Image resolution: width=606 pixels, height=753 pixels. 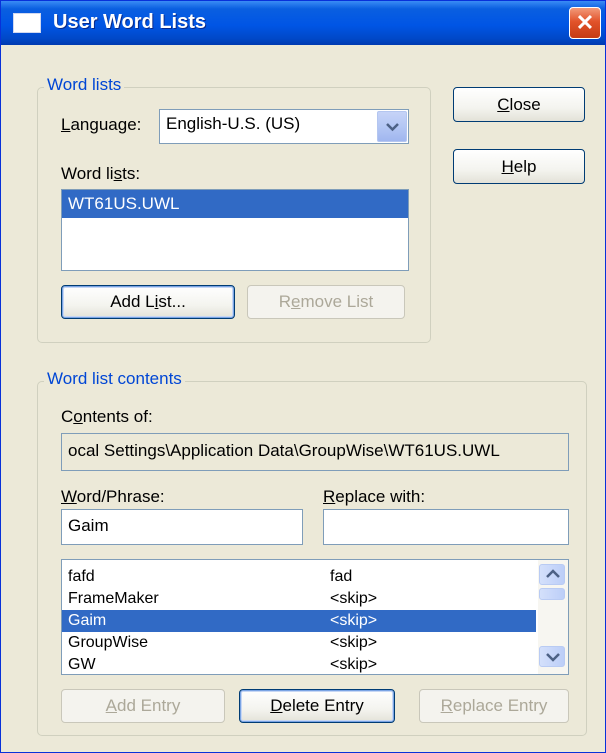 What do you see at coordinates (299, 621) in the screenshot?
I see `entry-row-selected: Gaim <skip>` at bounding box center [299, 621].